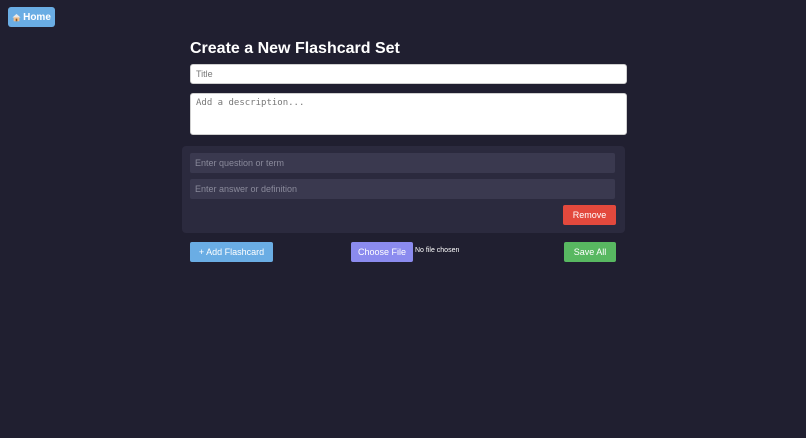 The width and height of the screenshot is (806, 438). Describe the element at coordinates (16, 17) in the screenshot. I see `house-icon` at that location.